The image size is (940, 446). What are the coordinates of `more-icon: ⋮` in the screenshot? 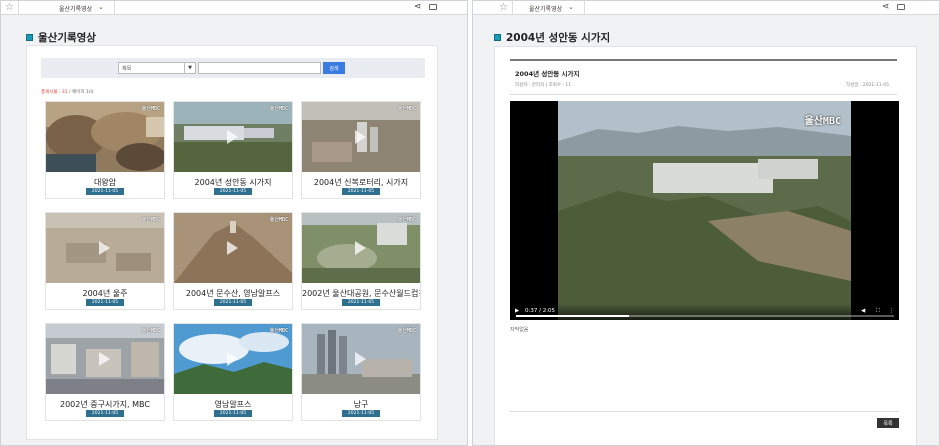 It's located at (892, 311).